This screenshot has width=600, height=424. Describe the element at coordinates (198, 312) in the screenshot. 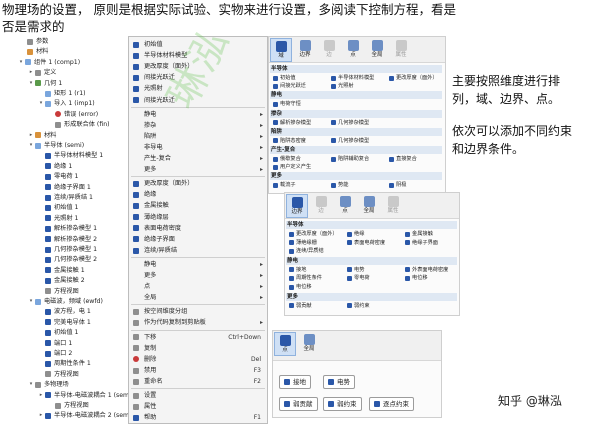

I see `menu-item: 按空间维度分组` at that location.